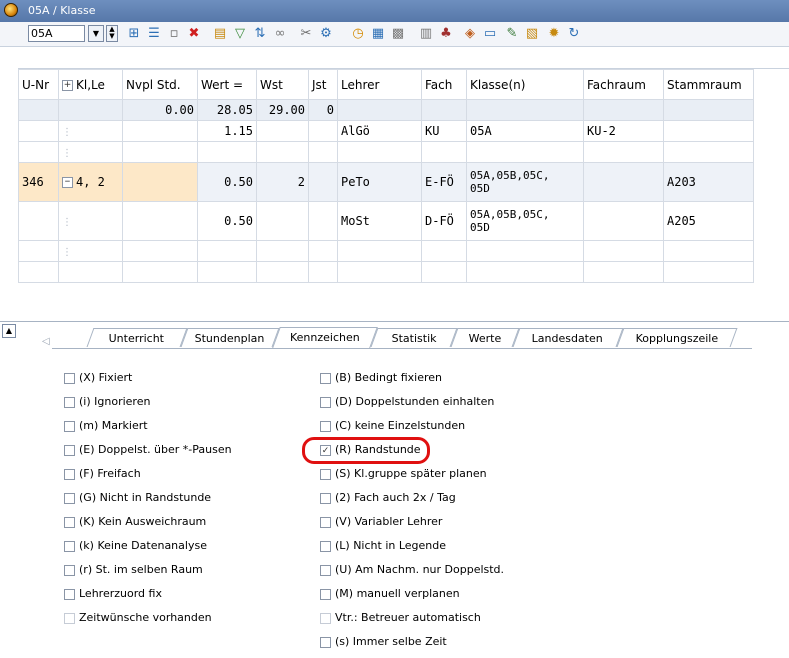 The height and width of the screenshot is (658, 789). What do you see at coordinates (137, 498) in the screenshot?
I see `flag-nicht-in-randstunde: (G) Nicht in Randstunde` at bounding box center [137, 498].